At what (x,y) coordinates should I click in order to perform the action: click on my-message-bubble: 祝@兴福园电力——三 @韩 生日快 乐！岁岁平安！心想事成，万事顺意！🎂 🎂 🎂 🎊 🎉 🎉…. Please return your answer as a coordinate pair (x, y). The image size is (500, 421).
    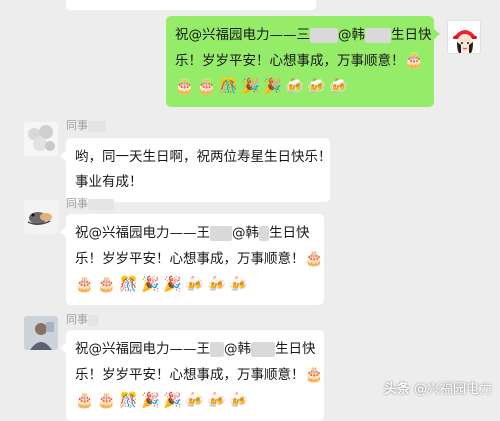
    Looking at the image, I should click on (303, 61).